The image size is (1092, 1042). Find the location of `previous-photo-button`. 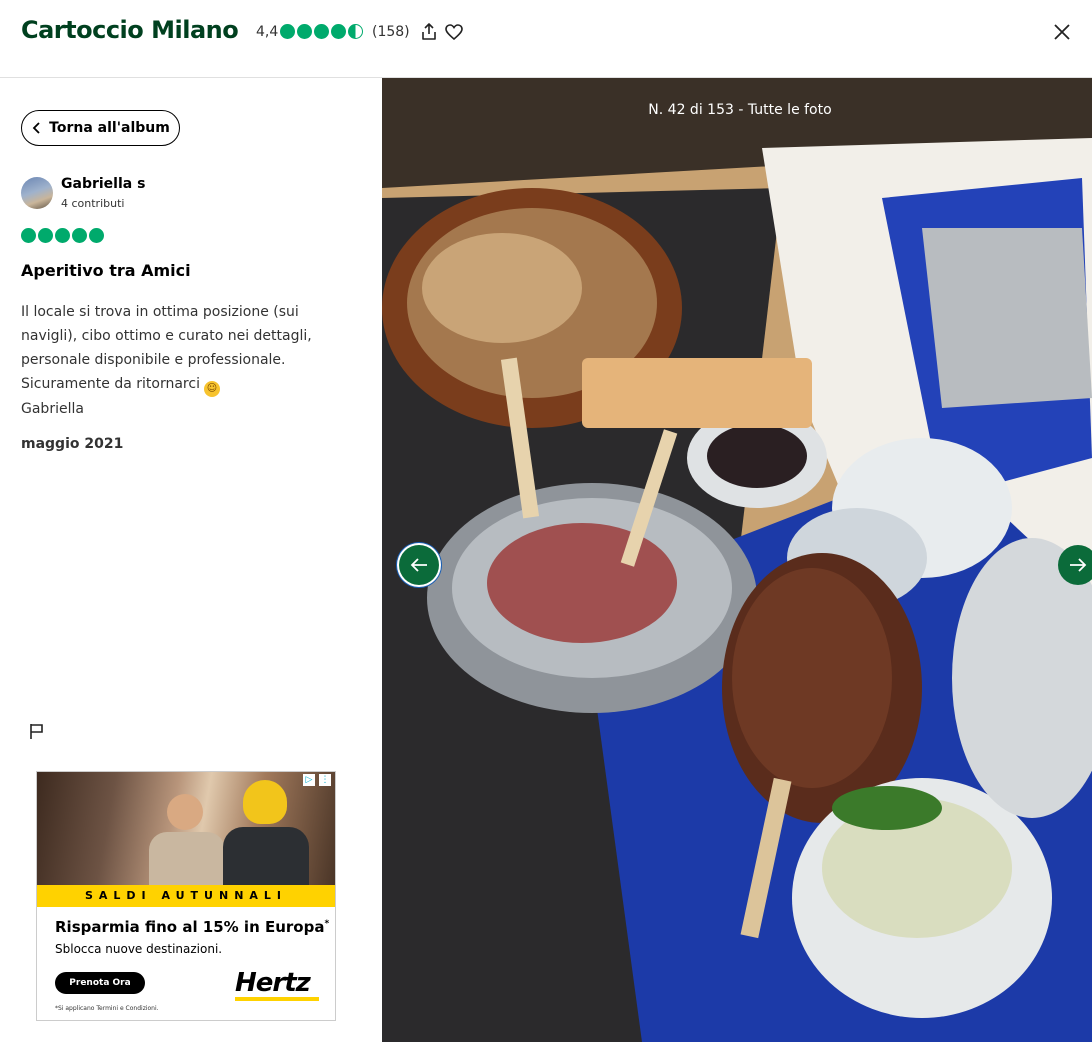

previous-photo-button is located at coordinates (419, 565).